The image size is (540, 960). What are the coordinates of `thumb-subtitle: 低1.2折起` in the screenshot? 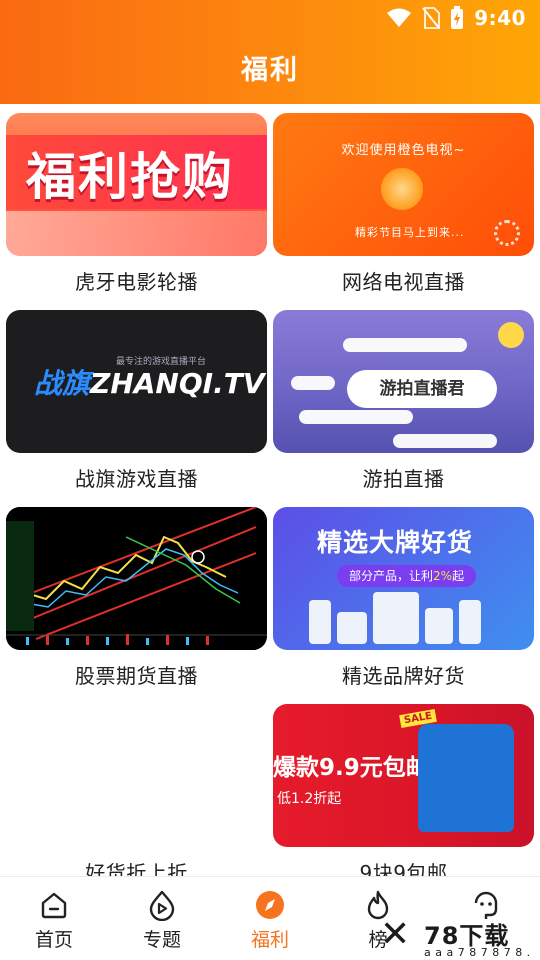 It's located at (309, 799).